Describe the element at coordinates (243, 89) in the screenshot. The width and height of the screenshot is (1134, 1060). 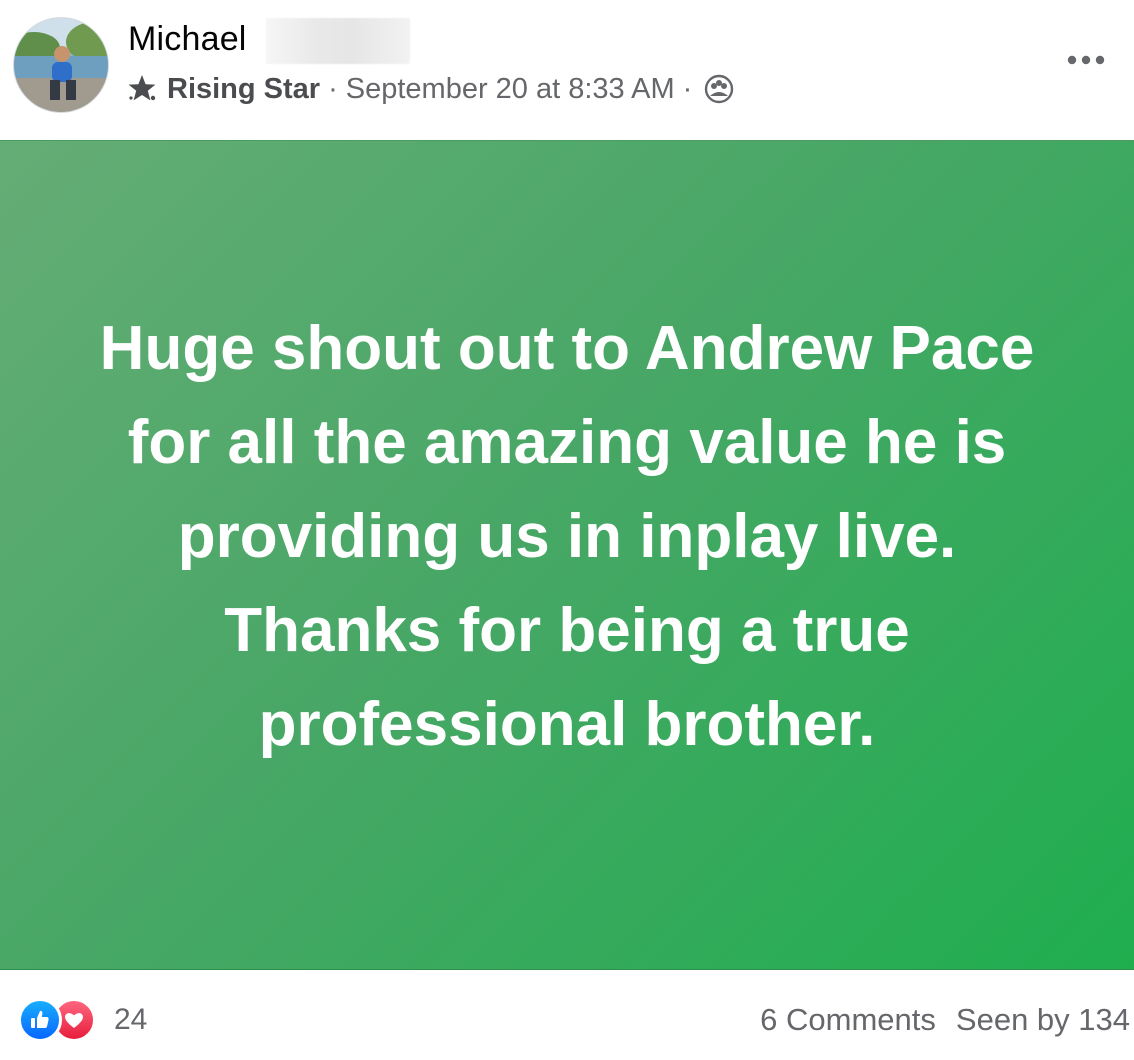
I see `badge-label: Rising Star` at that location.